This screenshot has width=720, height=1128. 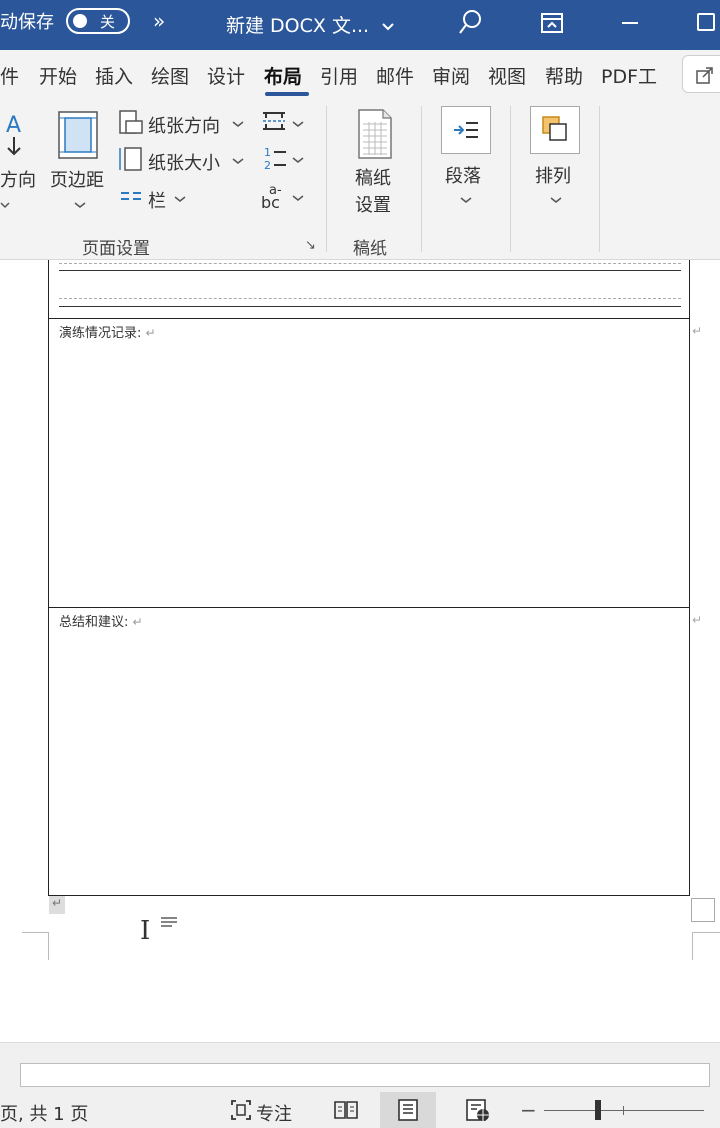 What do you see at coordinates (395, 75) in the screenshot?
I see `tab-mailings: 邮件` at bounding box center [395, 75].